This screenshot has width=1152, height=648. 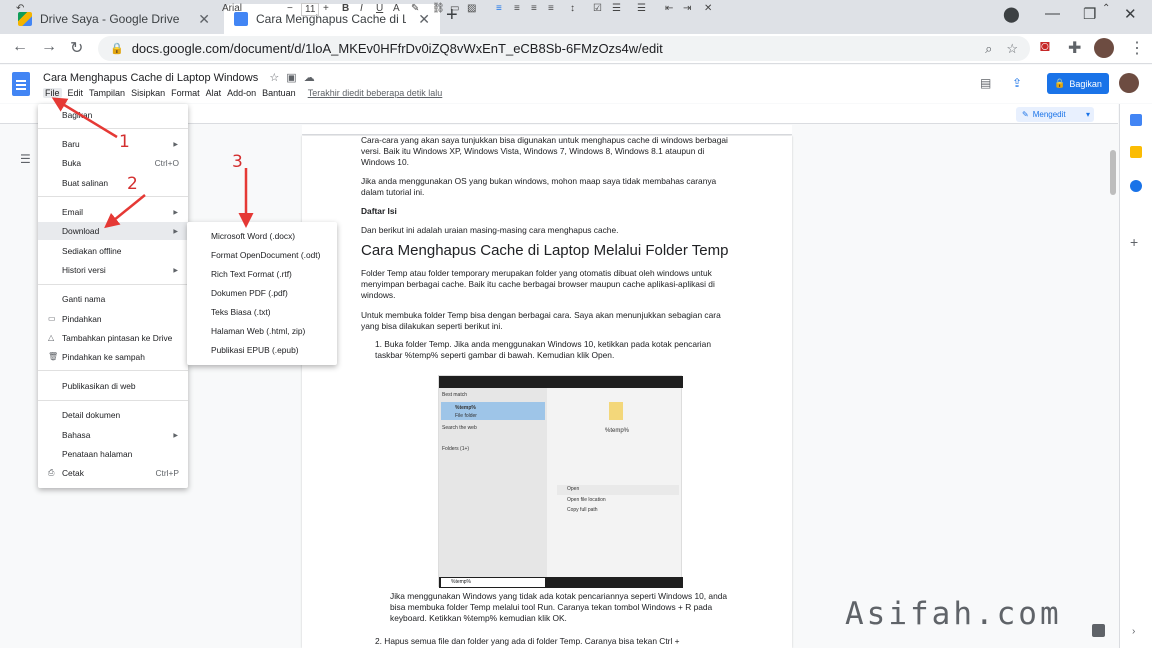 I want to click on annotation-number: 3, so click(x=237, y=162).